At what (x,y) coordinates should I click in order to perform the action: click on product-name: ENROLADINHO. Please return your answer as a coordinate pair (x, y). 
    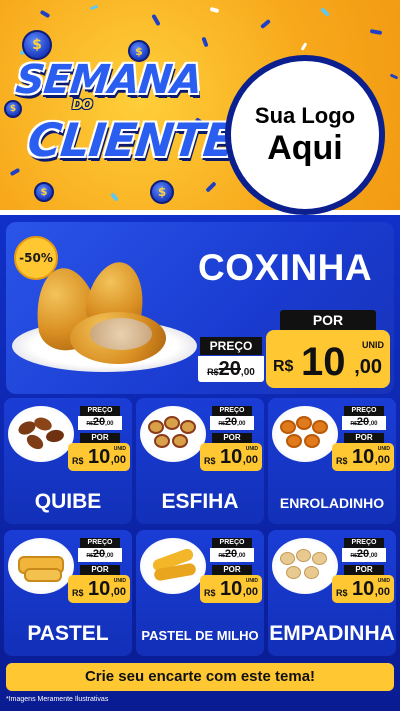
    Looking at the image, I should click on (332, 503).